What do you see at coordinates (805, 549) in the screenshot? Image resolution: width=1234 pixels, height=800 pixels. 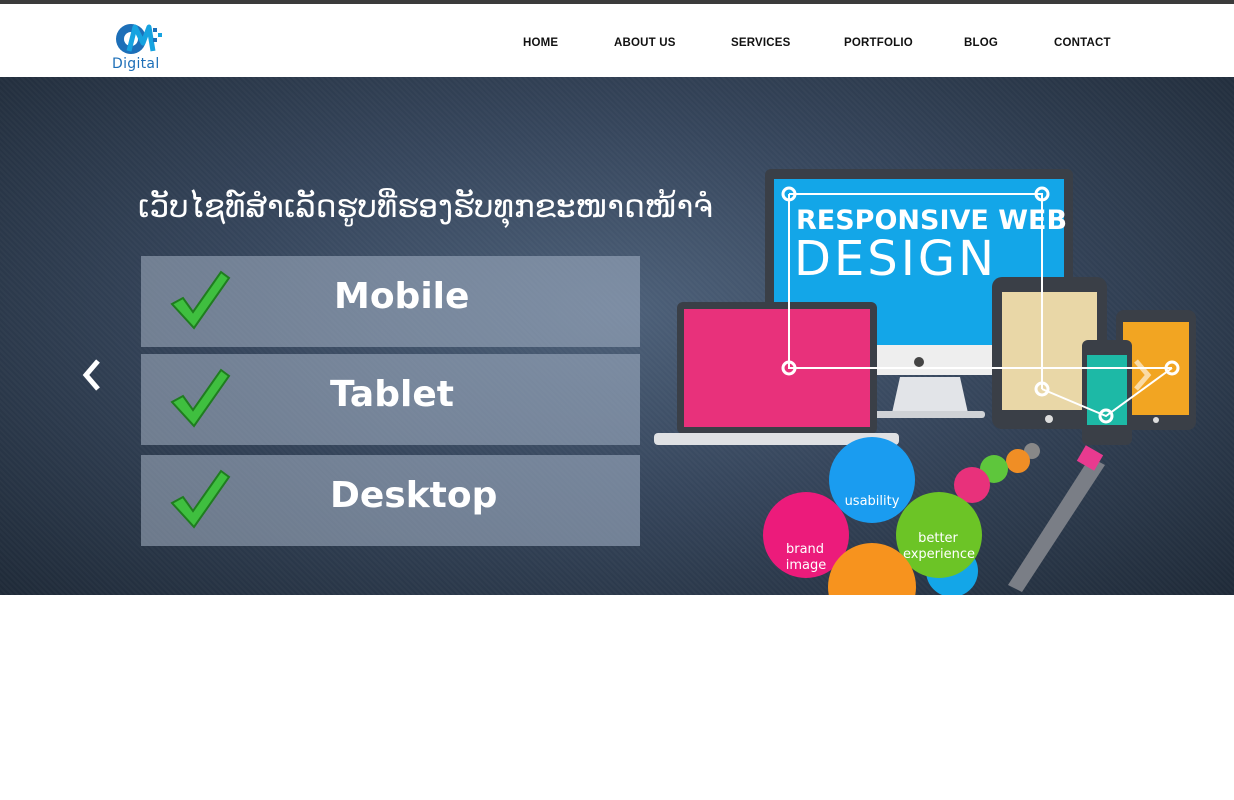 I see `bubble-brand-label: brand` at bounding box center [805, 549].